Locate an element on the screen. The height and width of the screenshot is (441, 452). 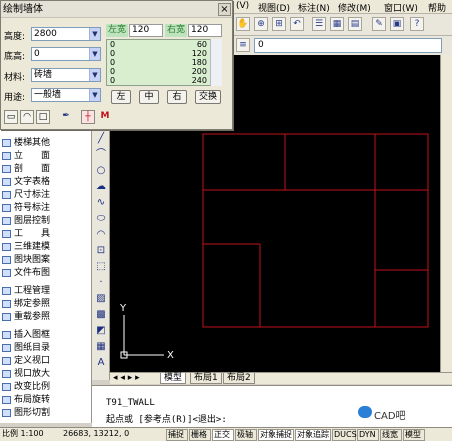
menu-item-view: 视图(D) is located at coordinates (274, 7).